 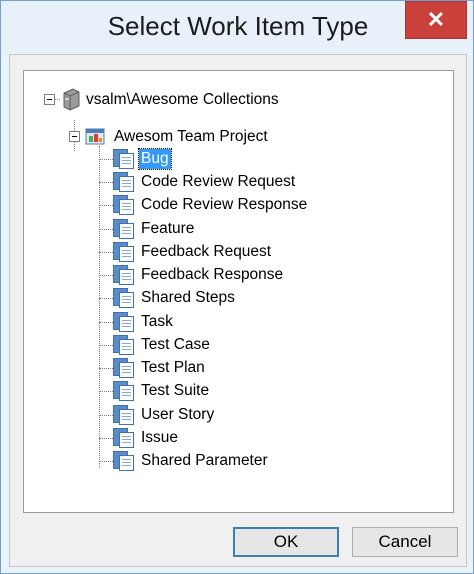 What do you see at coordinates (224, 205) in the screenshot?
I see `work-item-label: Code Review Response` at bounding box center [224, 205].